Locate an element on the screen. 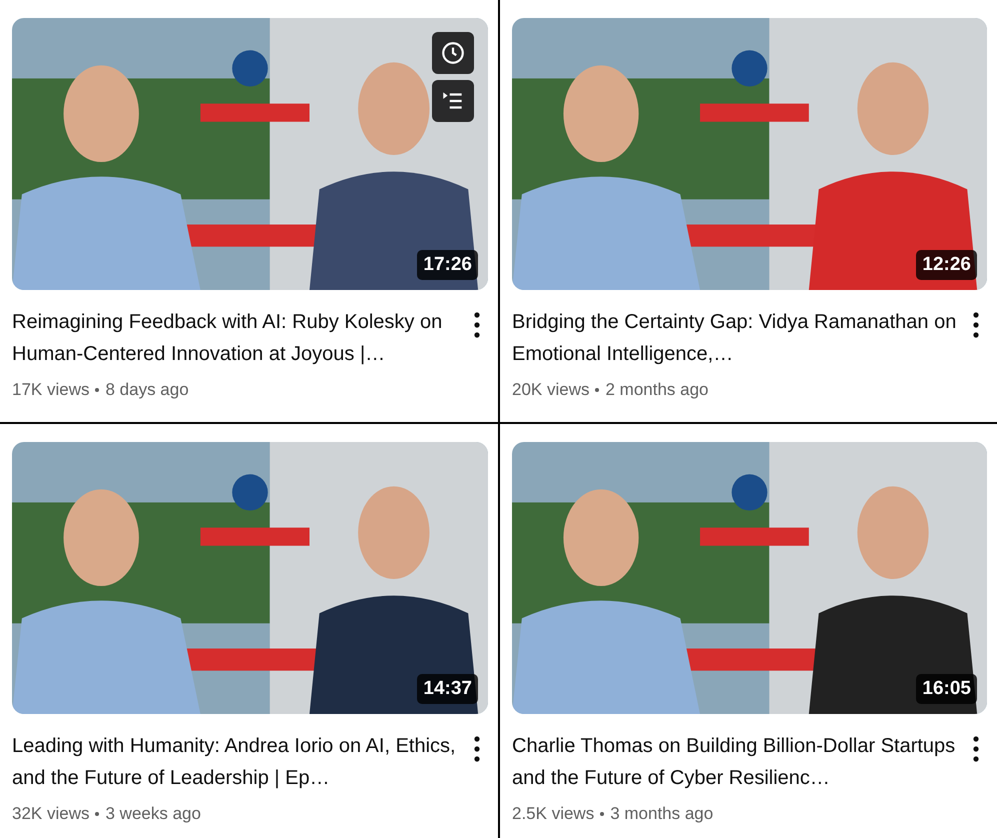  clock-icon is located at coordinates (453, 53).